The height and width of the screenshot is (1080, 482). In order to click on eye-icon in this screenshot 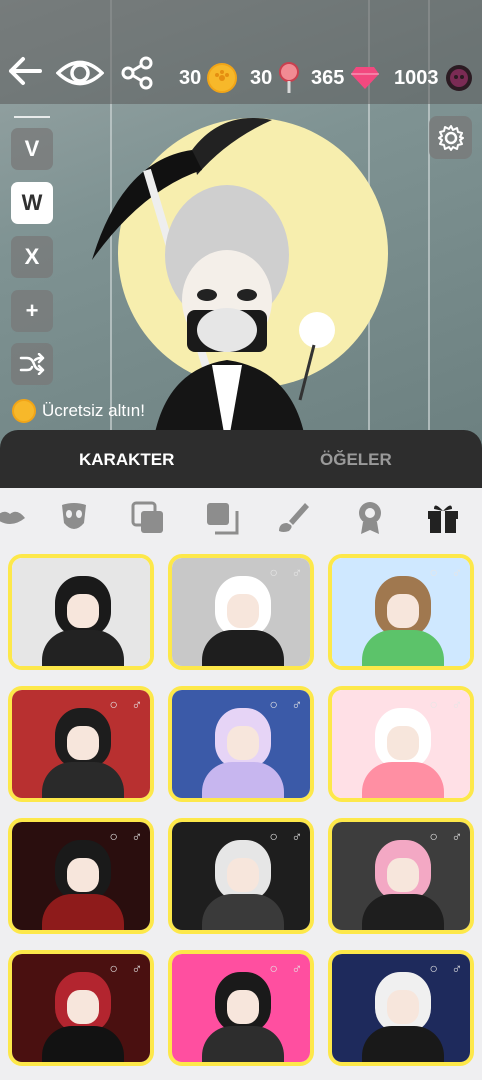, I will do `click(80, 73)`.